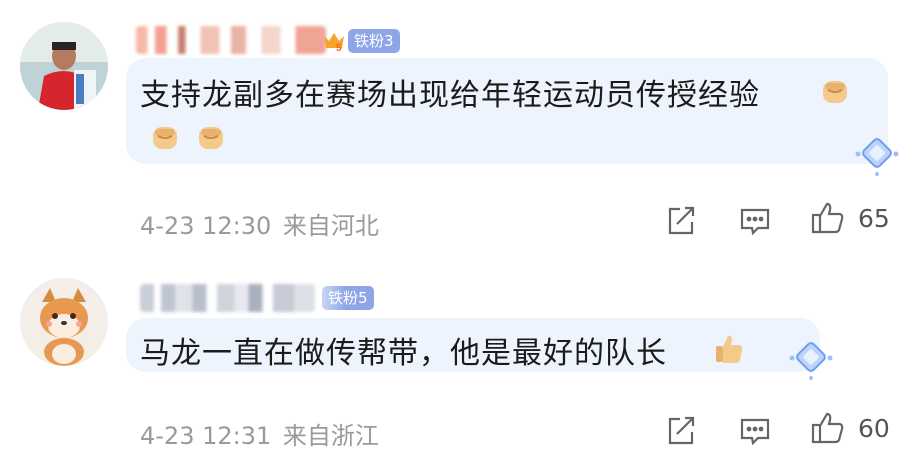 This screenshot has height=463, width=912. Describe the element at coordinates (729, 349) in the screenshot. I see `thumbs-up-emoji` at that location.